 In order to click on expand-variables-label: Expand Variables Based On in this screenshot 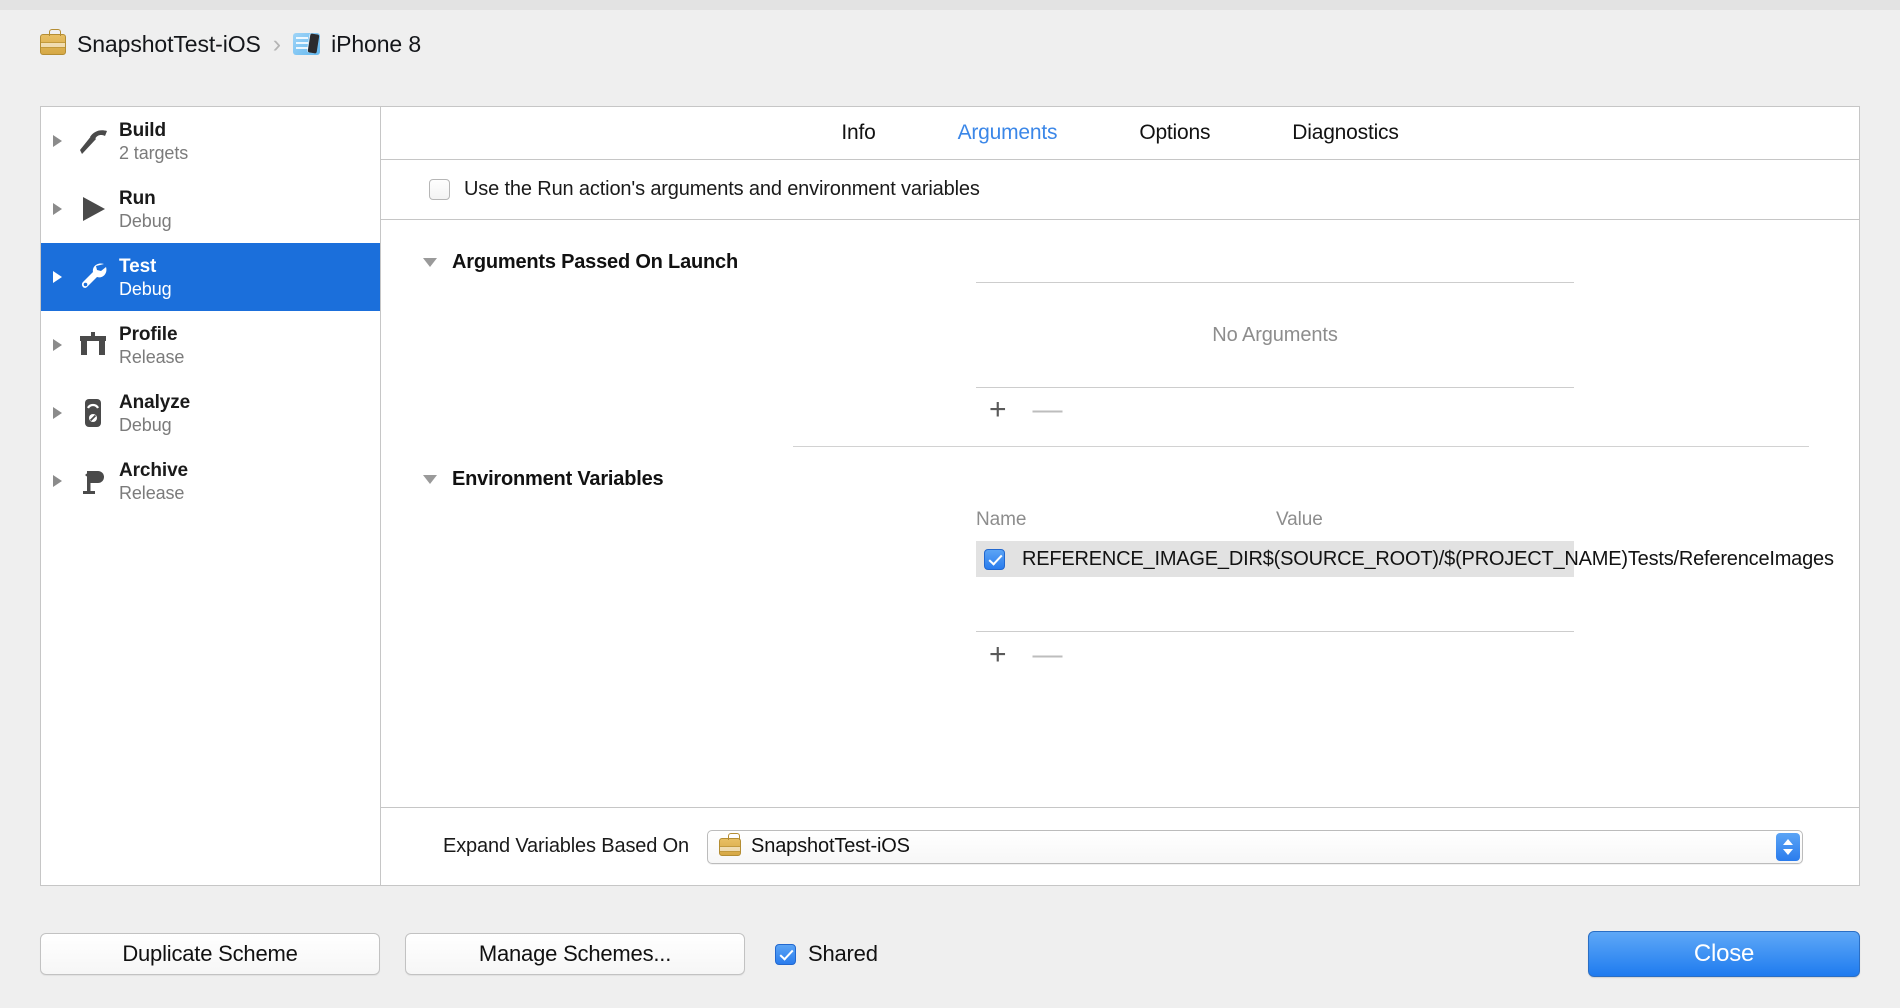, I will do `click(566, 846)`.